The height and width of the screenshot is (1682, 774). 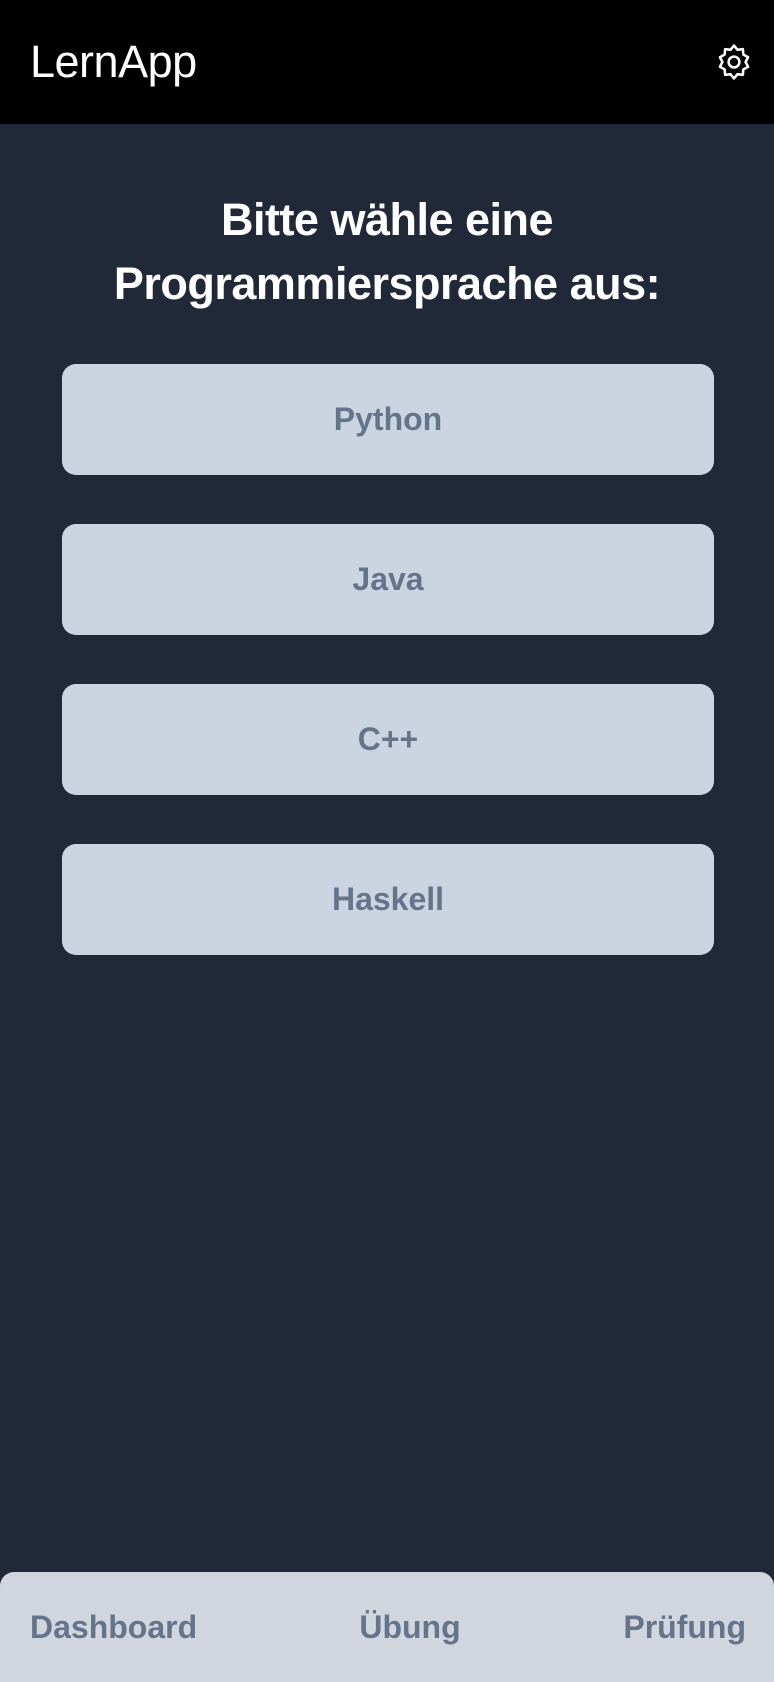 What do you see at coordinates (388, 739) in the screenshot?
I see `language-button-cpp: C++` at bounding box center [388, 739].